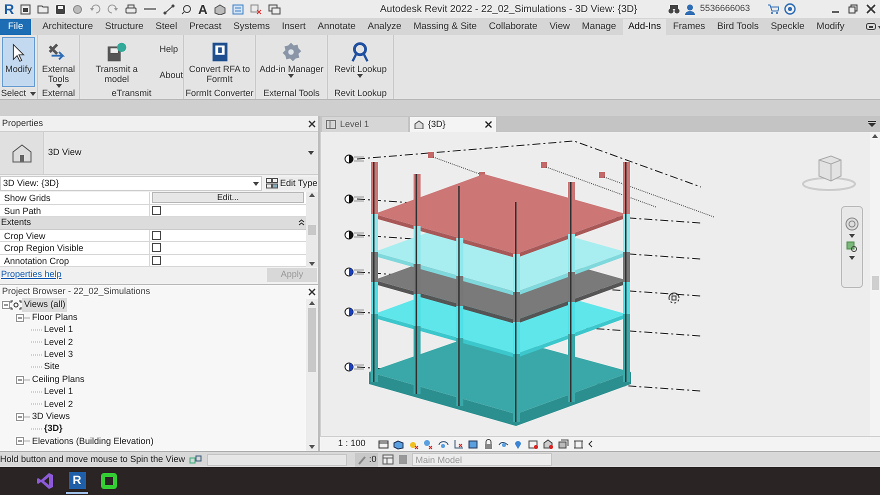  What do you see at coordinates (336, 27) in the screenshot?
I see `ribbon-tab: Annotate` at bounding box center [336, 27].